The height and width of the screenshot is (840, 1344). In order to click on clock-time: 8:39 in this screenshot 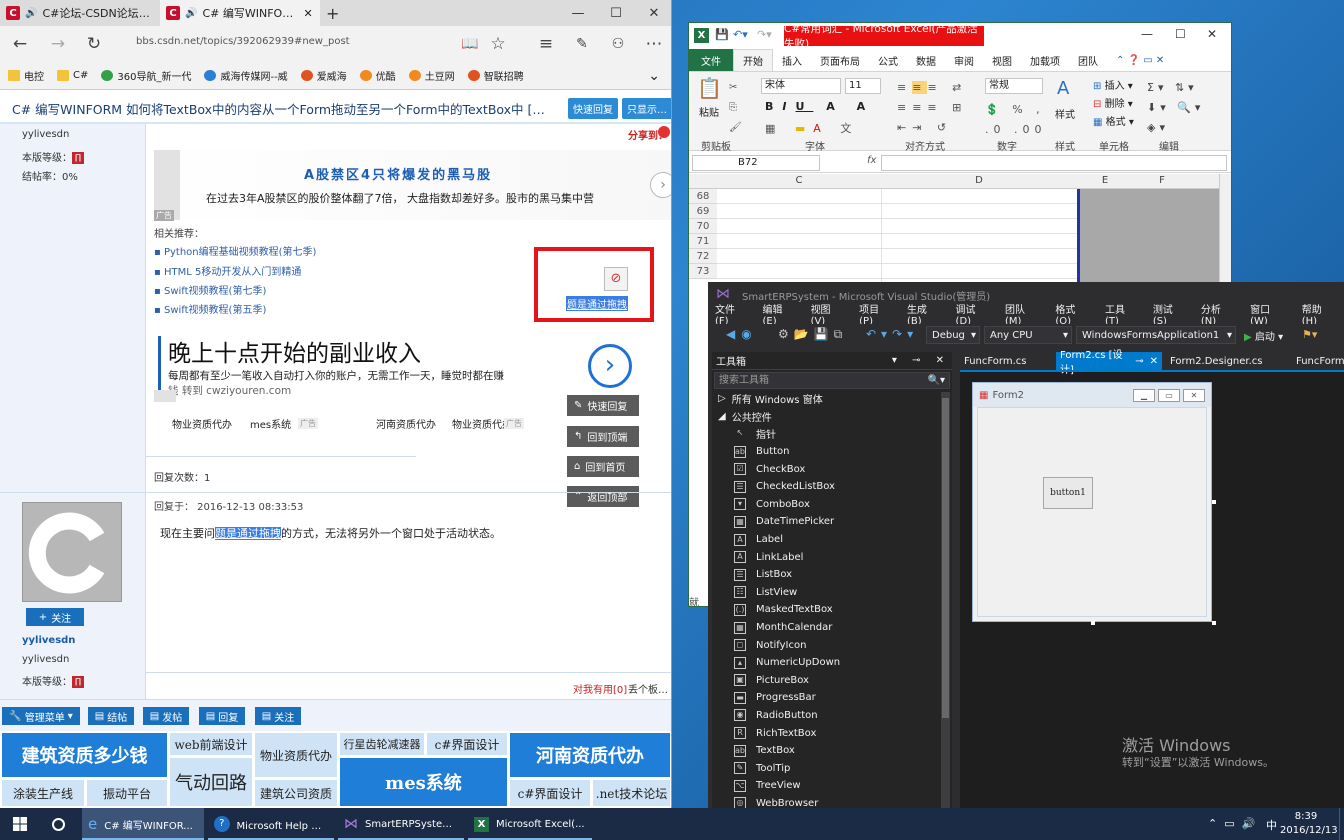, I will do `click(1306, 816)`.